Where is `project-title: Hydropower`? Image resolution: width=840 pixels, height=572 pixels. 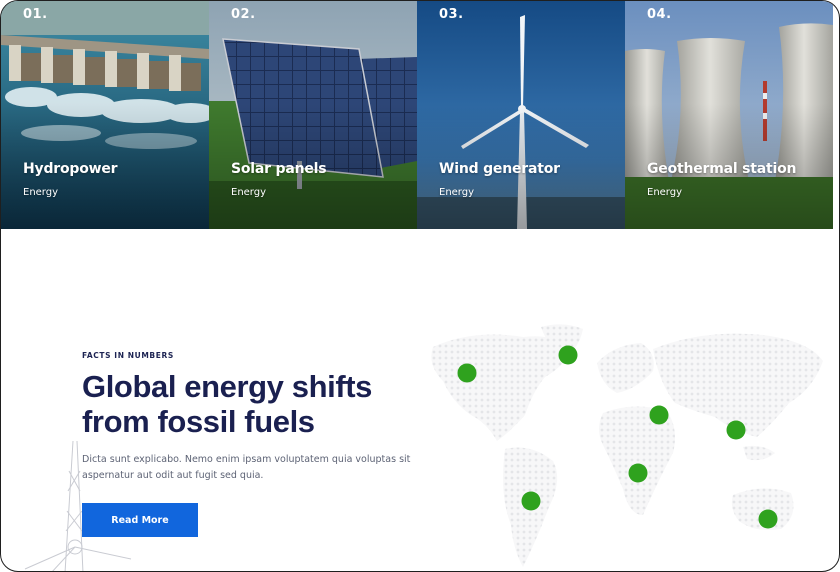
project-title: Hydropower is located at coordinates (70, 169).